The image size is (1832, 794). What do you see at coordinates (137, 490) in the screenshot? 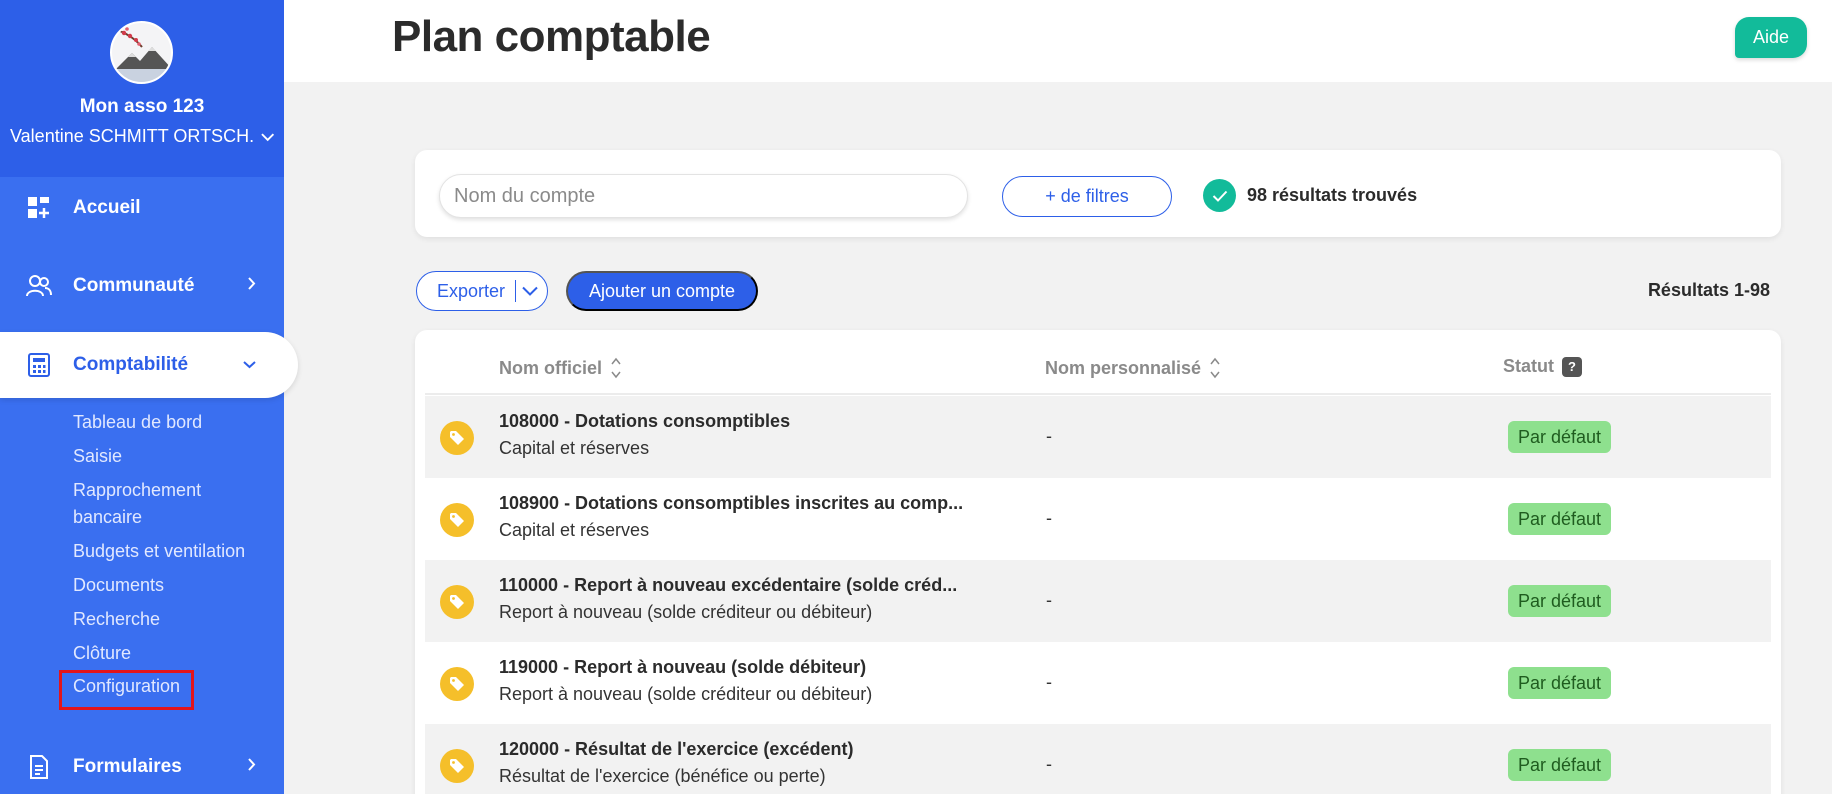
I see `subnav-bank-reconciliation: Rapprochement` at bounding box center [137, 490].